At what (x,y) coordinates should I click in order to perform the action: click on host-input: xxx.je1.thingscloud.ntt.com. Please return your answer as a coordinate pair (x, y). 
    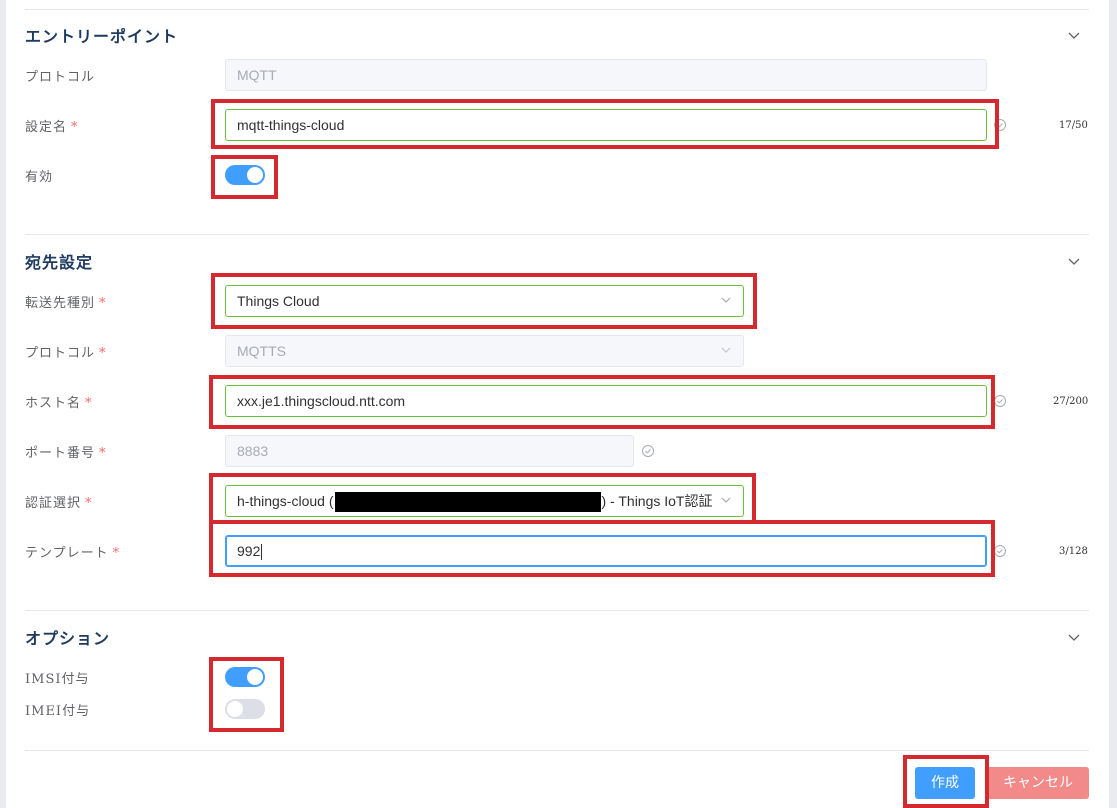
    Looking at the image, I should click on (606, 401).